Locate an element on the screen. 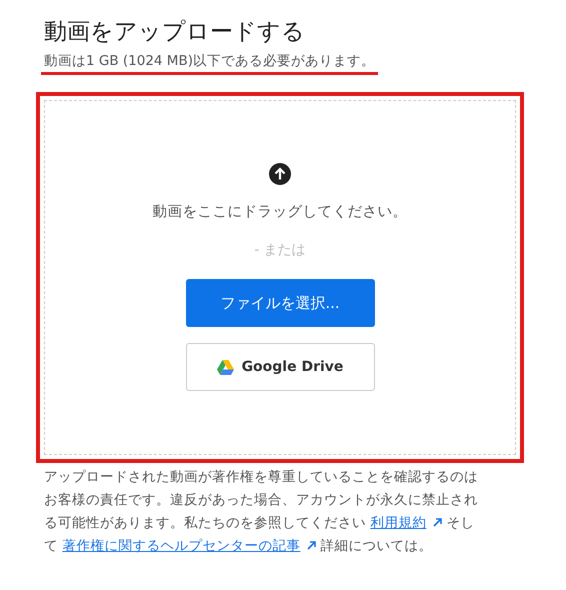 The image size is (566, 590). drive-icon is located at coordinates (225, 367).